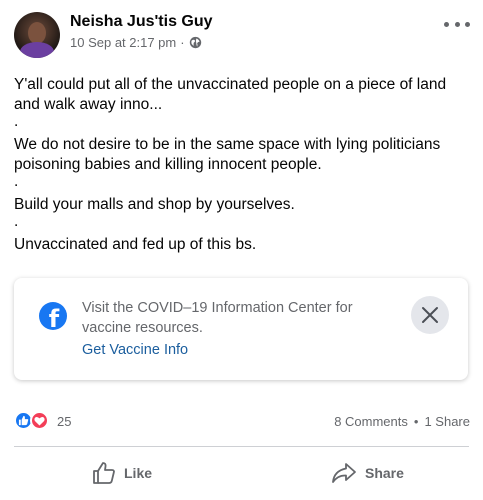 The height and width of the screenshot is (500, 483). Describe the element at coordinates (135, 350) in the screenshot. I see `get-vaccine-info-link: Get Vaccine Info` at that location.